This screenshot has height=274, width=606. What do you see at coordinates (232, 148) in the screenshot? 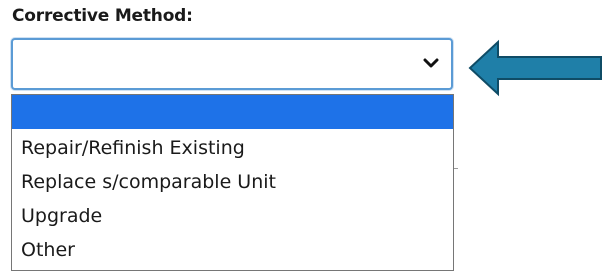
I see `option-repair-refinish-existing: Repair/Refinish Existing` at bounding box center [232, 148].